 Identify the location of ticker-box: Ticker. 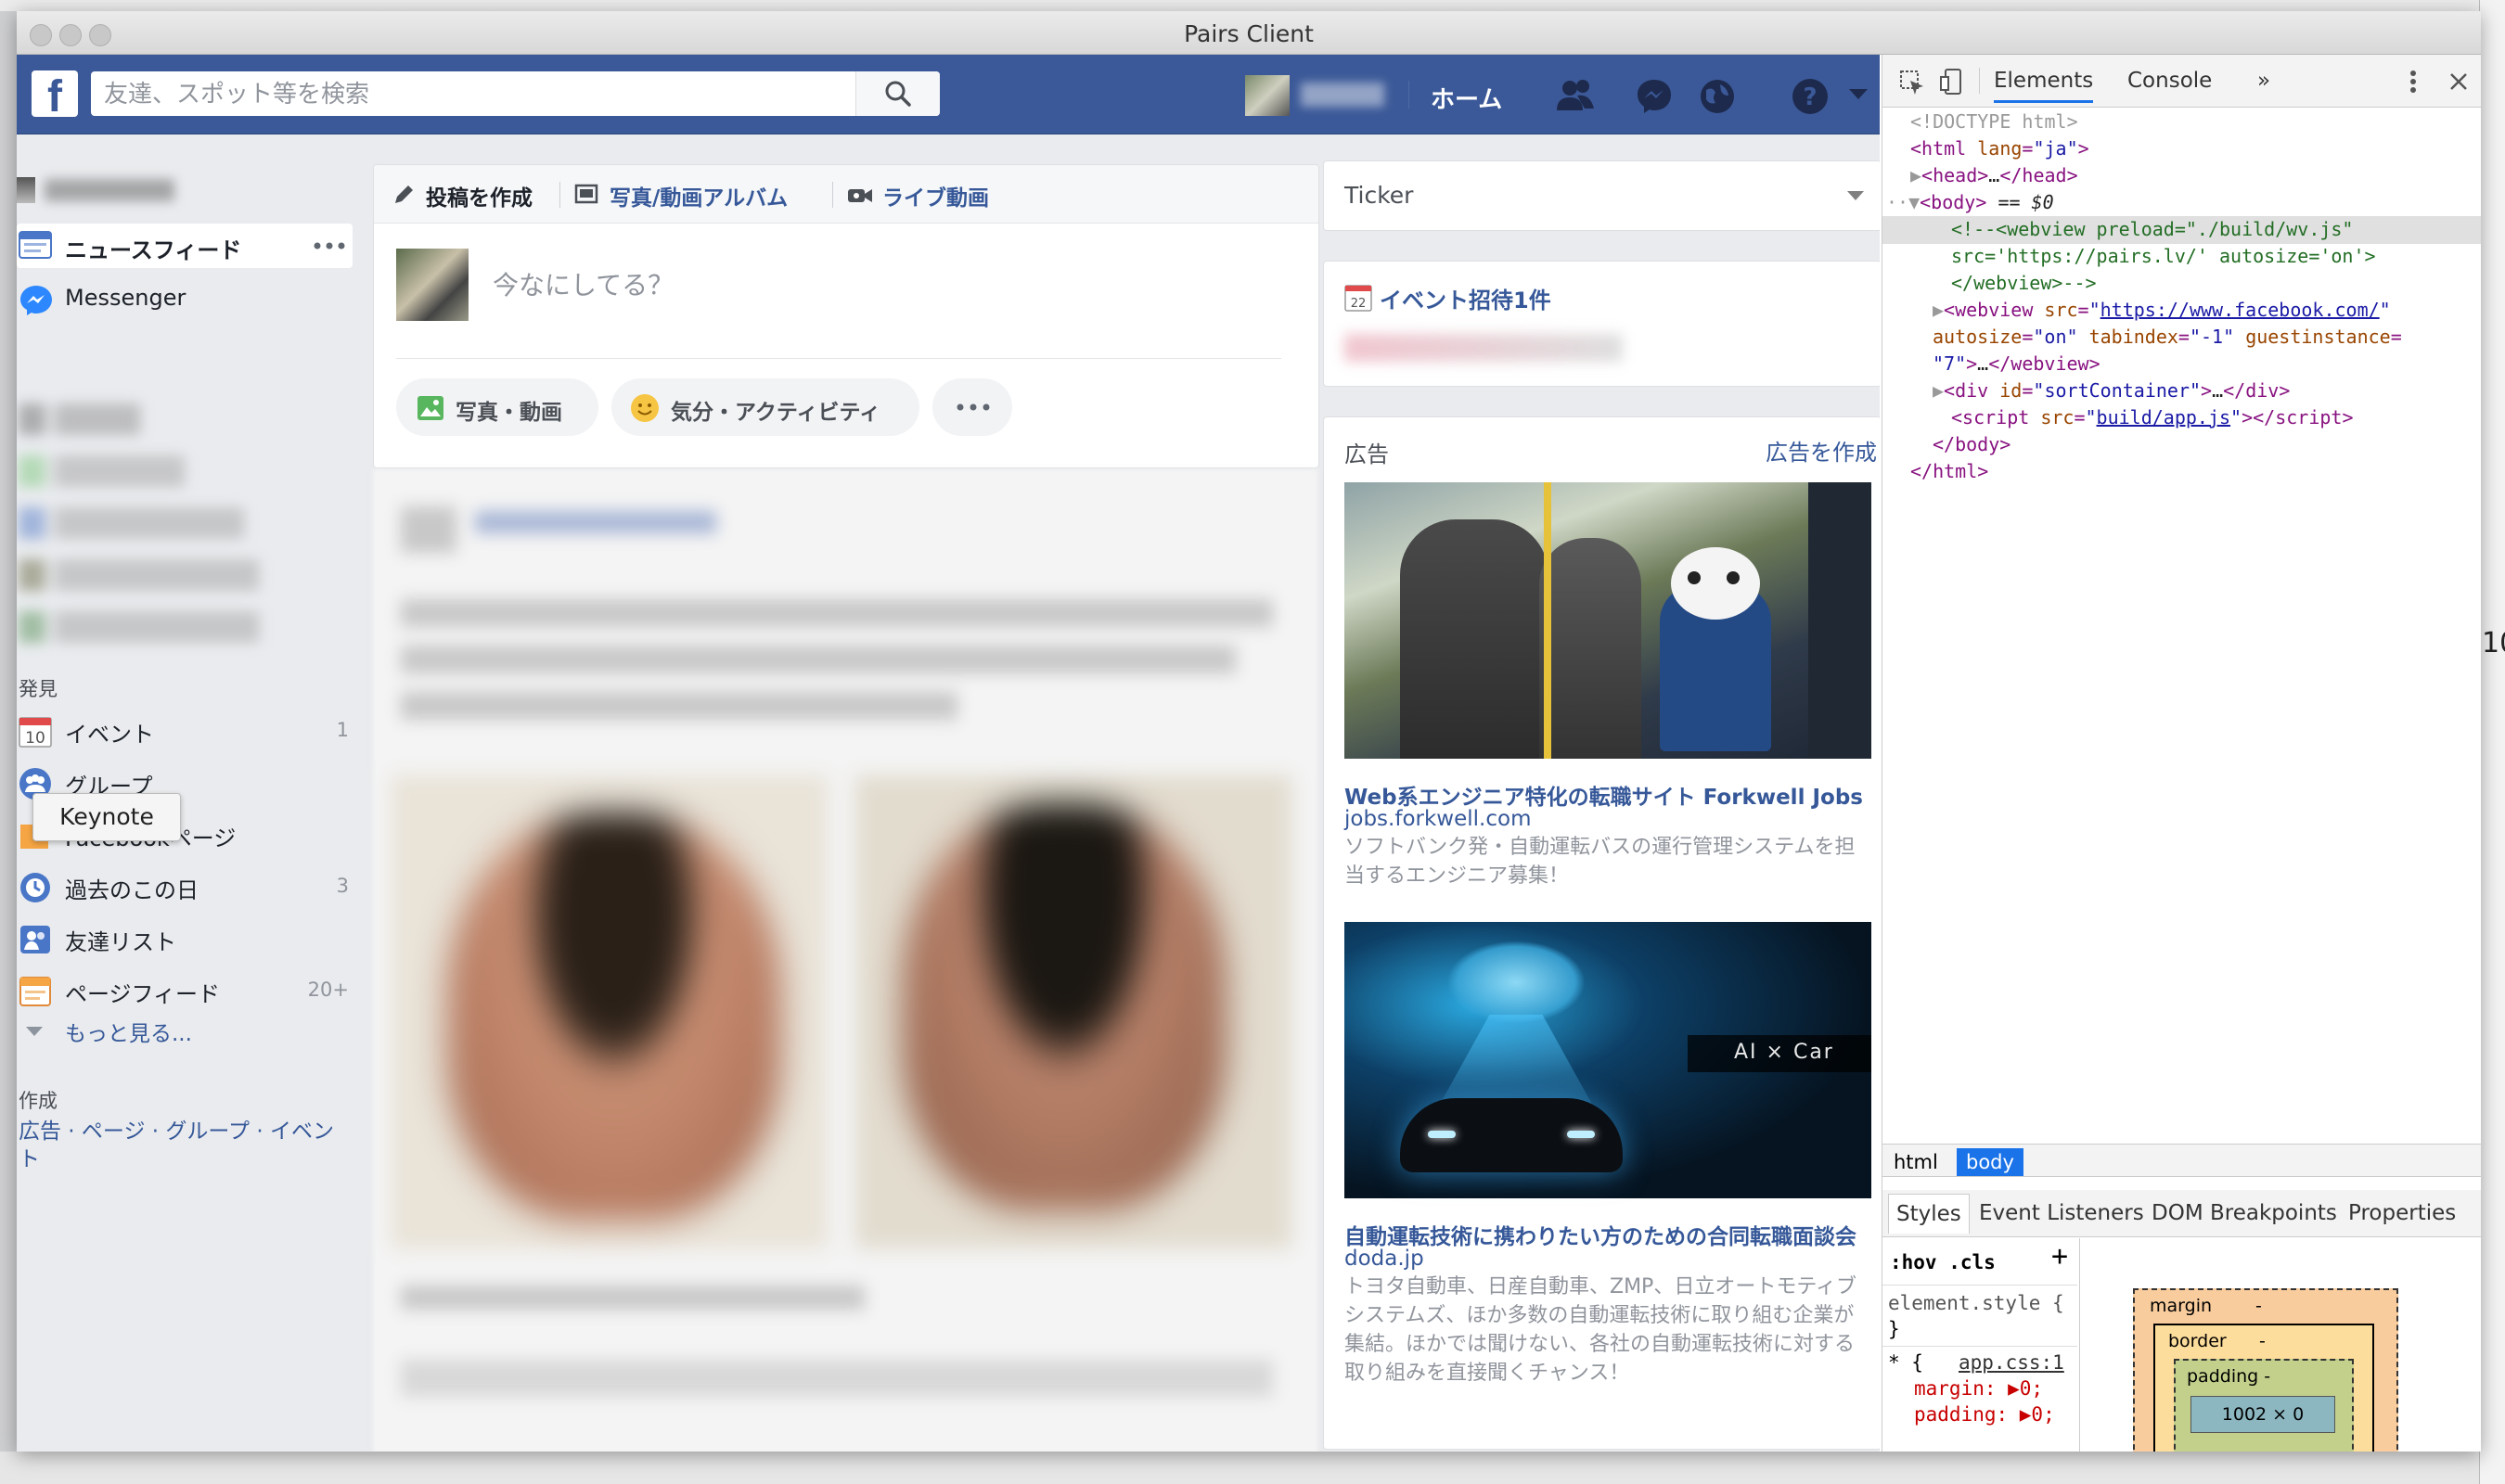
(1601, 195).